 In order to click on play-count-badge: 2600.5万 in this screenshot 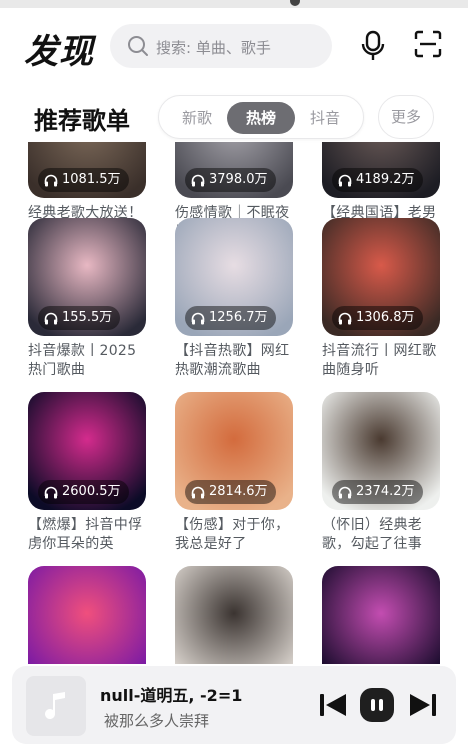, I will do `click(83, 492)`.